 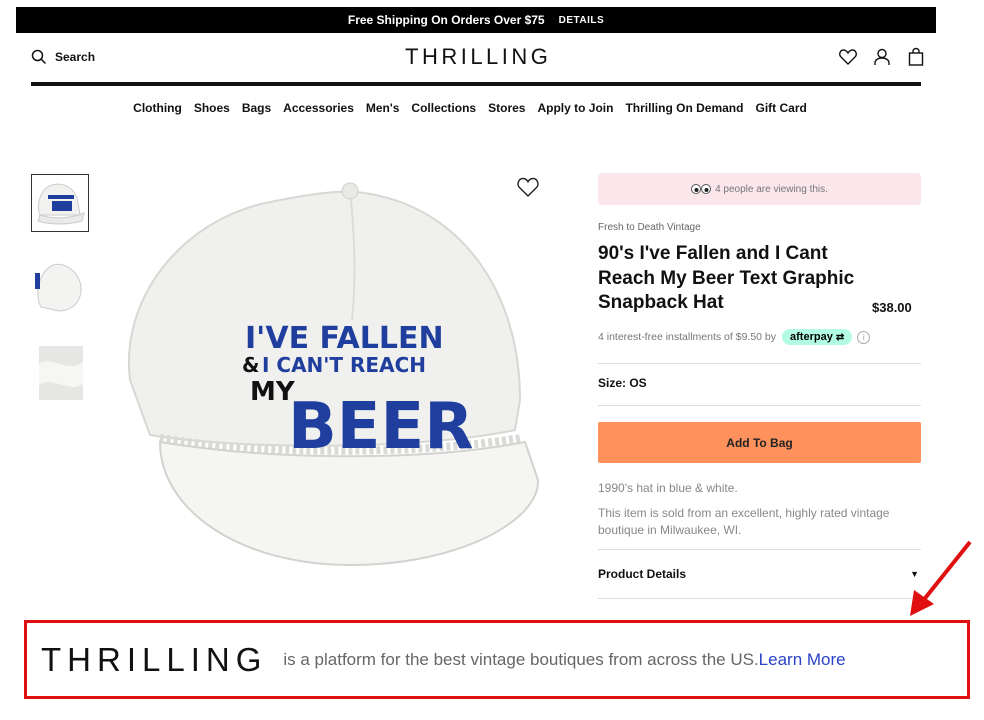 I want to click on add-to-bag-button: Add To Bag, so click(x=759, y=442).